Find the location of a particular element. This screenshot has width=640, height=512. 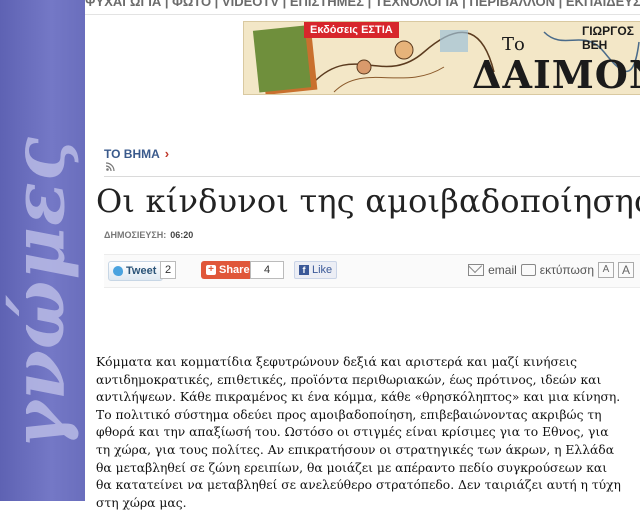

article-title: Οι κίνδυνοι της αμοιβαδοποίησης is located at coordinates (368, 201).